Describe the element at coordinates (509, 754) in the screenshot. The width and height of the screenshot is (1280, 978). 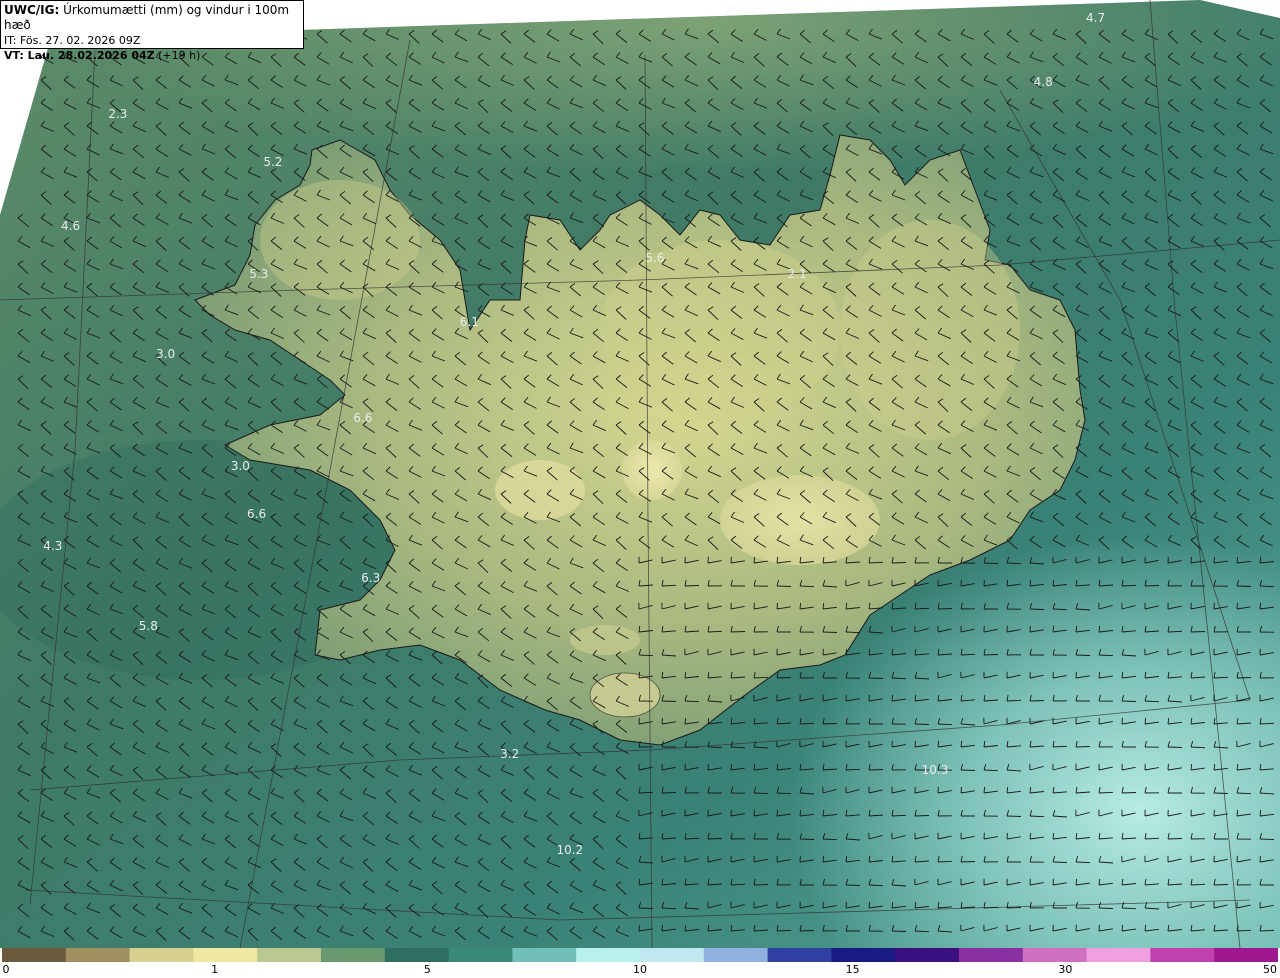
I see `map-value-label: 3.2` at that location.